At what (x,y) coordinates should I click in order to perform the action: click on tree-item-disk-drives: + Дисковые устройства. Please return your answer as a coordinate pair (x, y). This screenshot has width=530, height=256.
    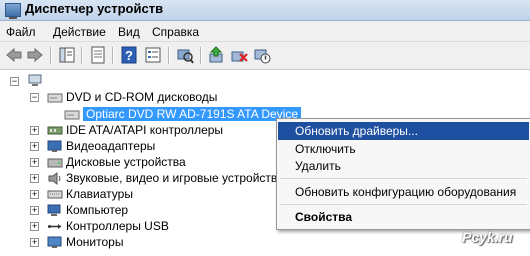
    Looking at the image, I should click on (150, 162).